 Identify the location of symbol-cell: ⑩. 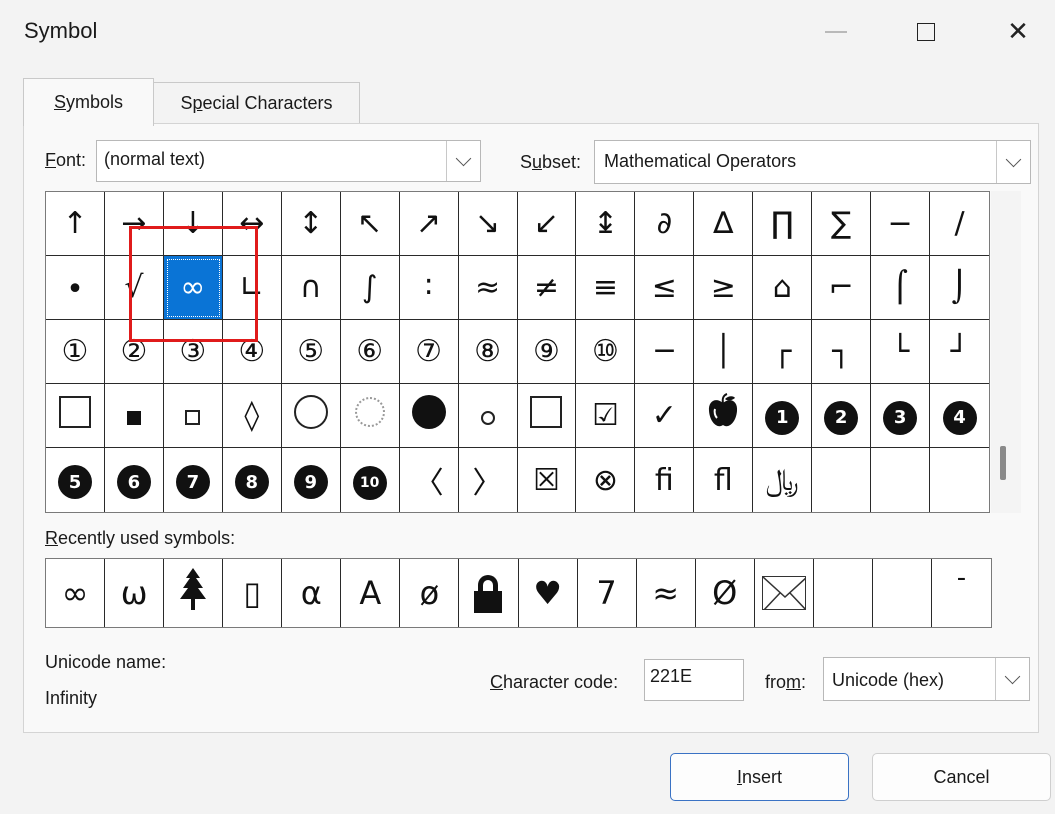
(606, 352).